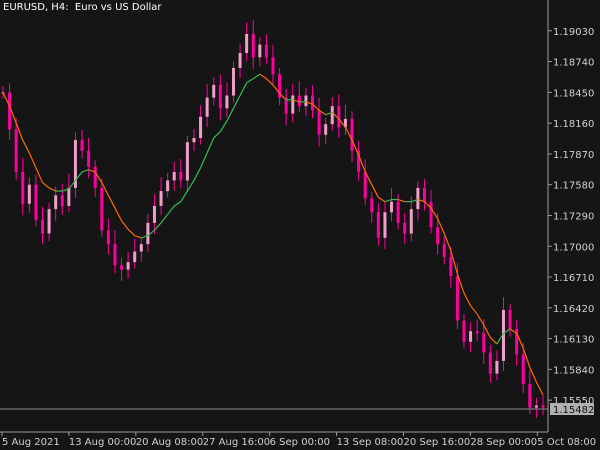 The image size is (600, 450). What do you see at coordinates (573, 186) in the screenshot?
I see `y-tick-label: 1.17580` at bounding box center [573, 186].